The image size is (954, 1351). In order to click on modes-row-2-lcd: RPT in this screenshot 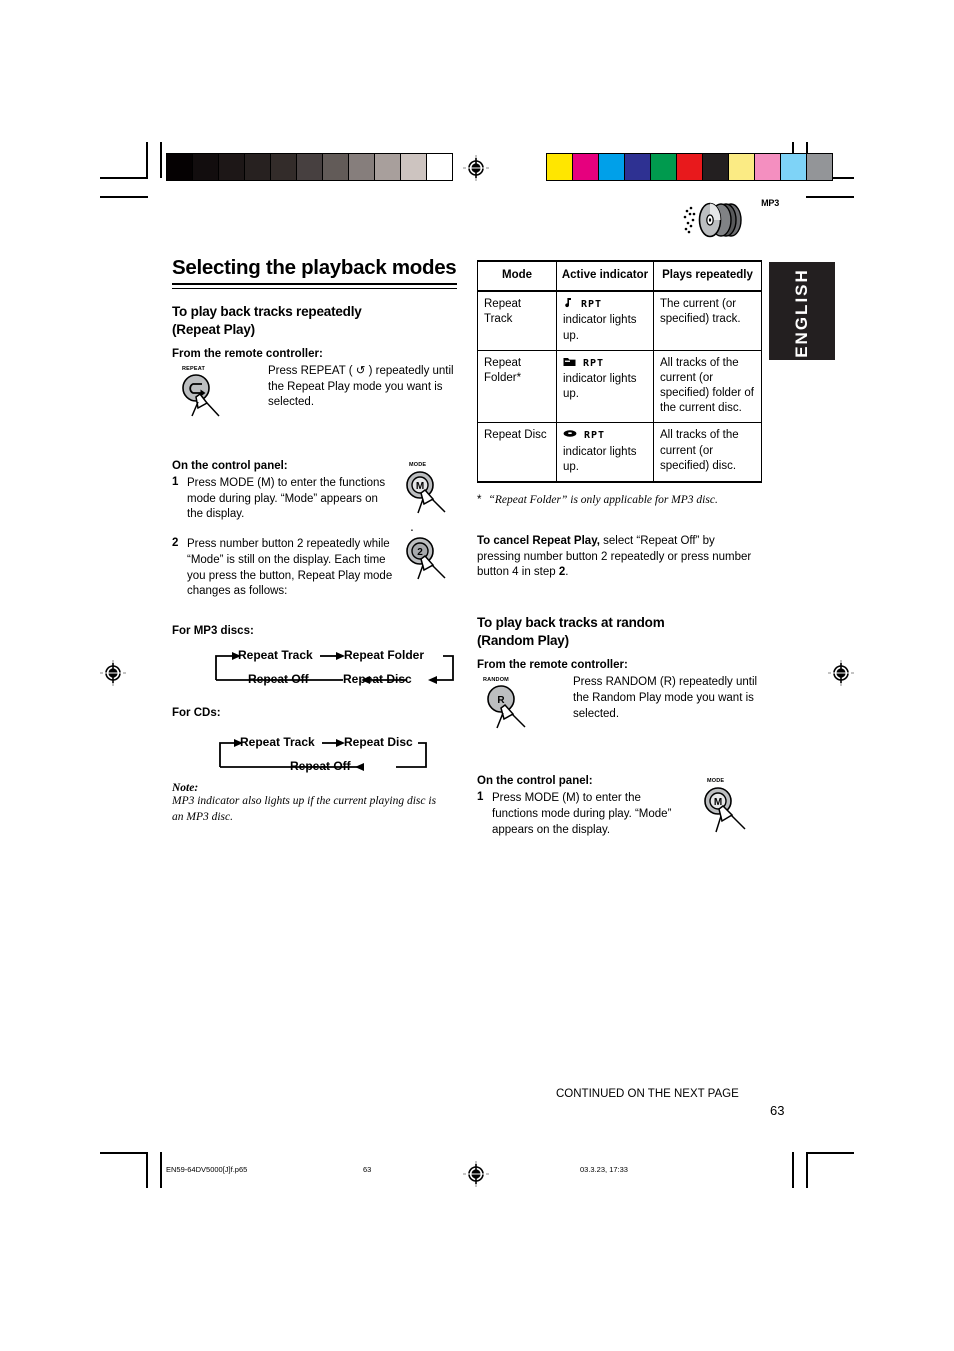, I will do `click(605, 435)`.